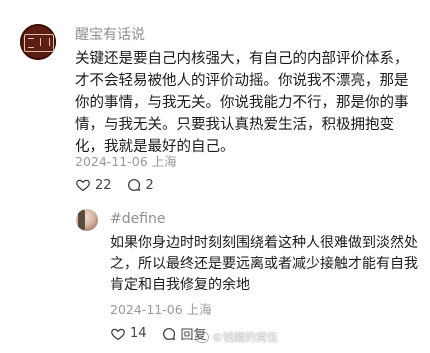 The image size is (430, 353). I want to click on reply-meta: 2024-11-06 上海, so click(161, 308).